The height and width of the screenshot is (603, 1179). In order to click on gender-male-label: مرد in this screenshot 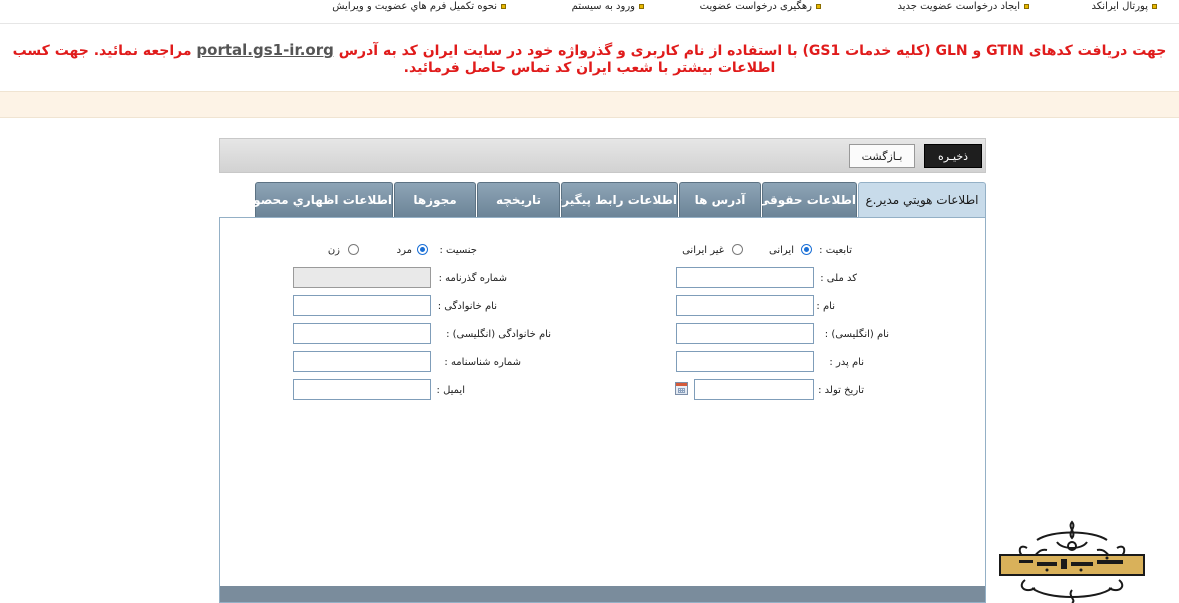, I will do `click(404, 250)`.